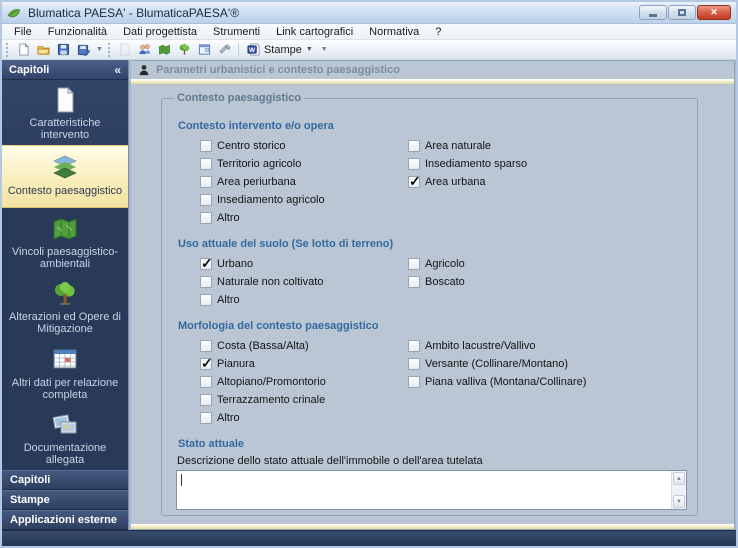 The width and height of the screenshot is (738, 548). What do you see at coordinates (256, 126) in the screenshot?
I see `section-heading-contesto-intervento: Contesto intervento e/o opera` at bounding box center [256, 126].